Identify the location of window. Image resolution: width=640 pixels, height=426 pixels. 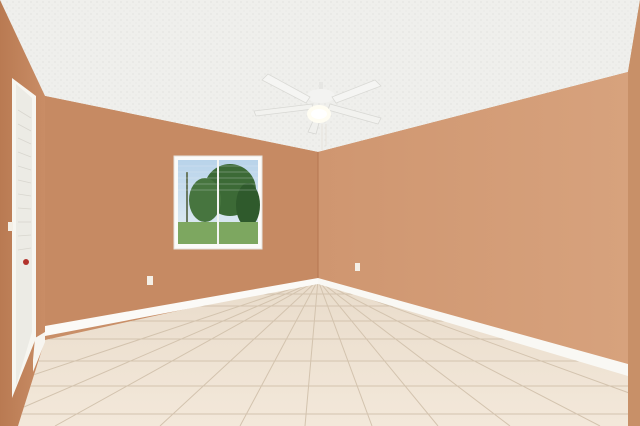
(218, 202).